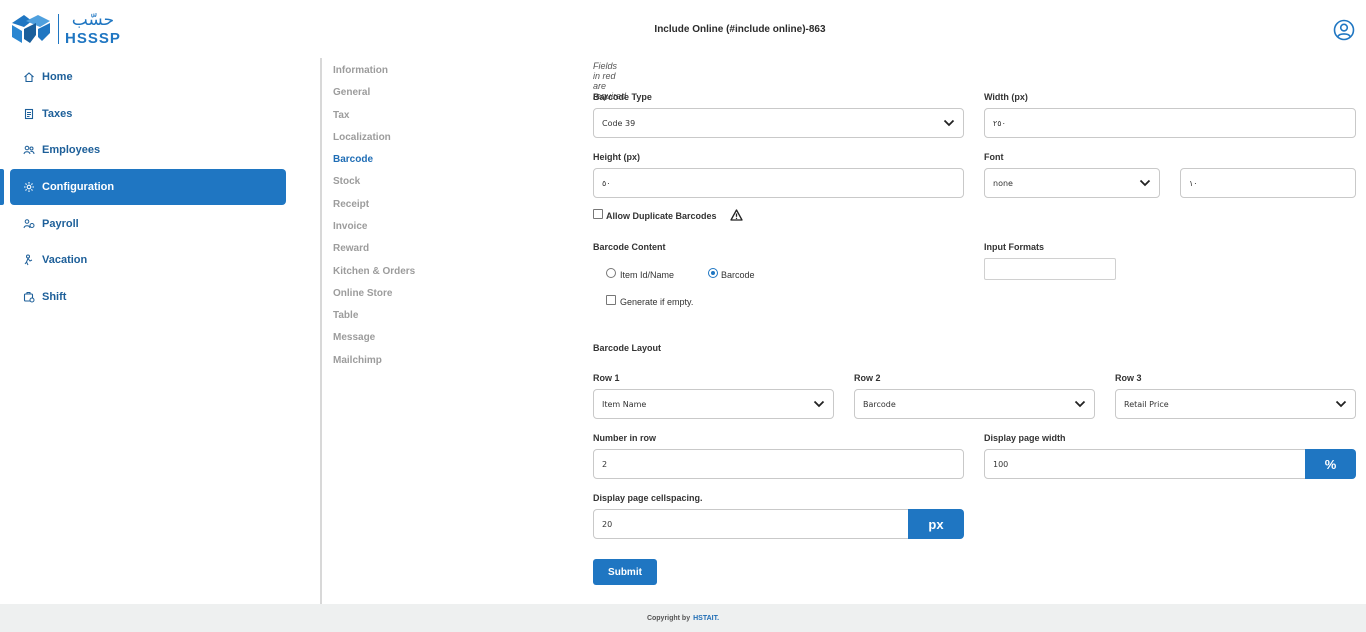 Image resolution: width=1366 pixels, height=632 pixels. I want to click on subnav-item-general: General, so click(351, 92).